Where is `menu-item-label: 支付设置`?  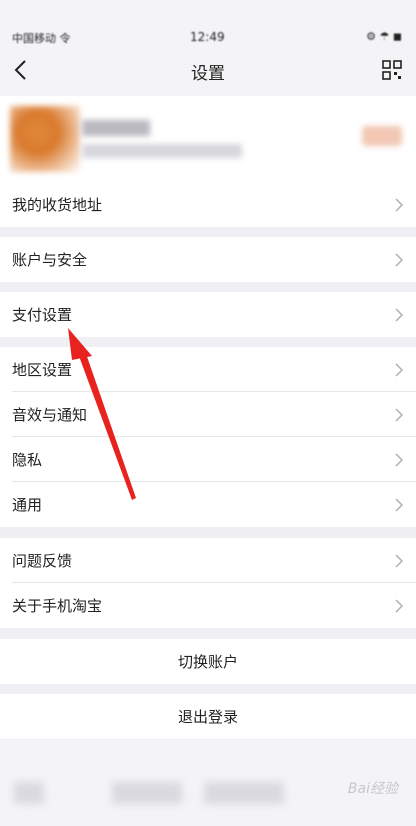 menu-item-label: 支付设置 is located at coordinates (42, 315).